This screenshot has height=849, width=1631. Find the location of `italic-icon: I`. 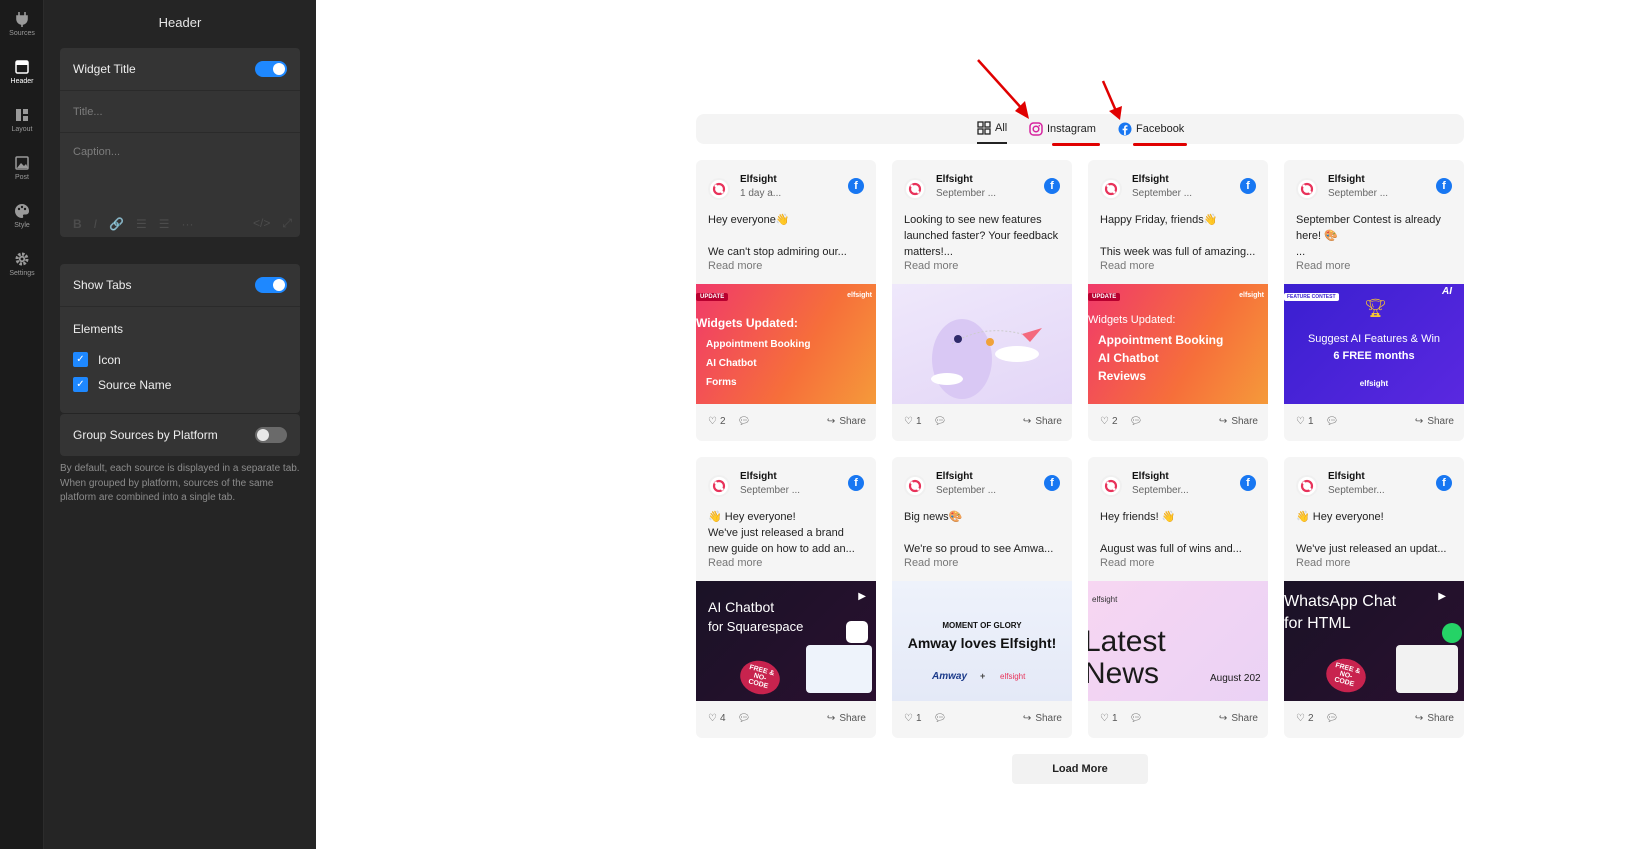

italic-icon: I is located at coordinates (95, 224).